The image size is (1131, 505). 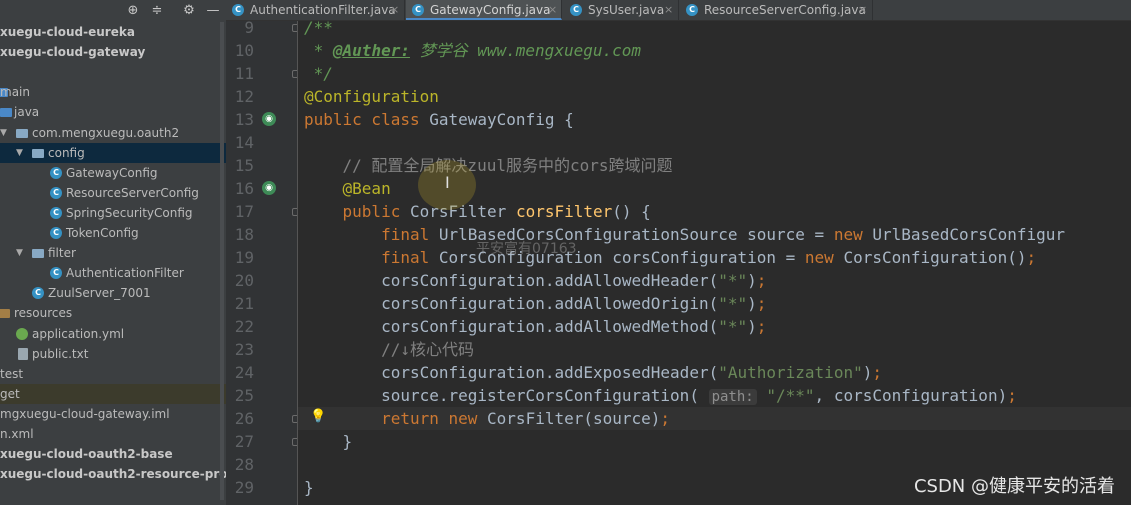 What do you see at coordinates (244, 188) in the screenshot?
I see `line-number: 16` at bounding box center [244, 188].